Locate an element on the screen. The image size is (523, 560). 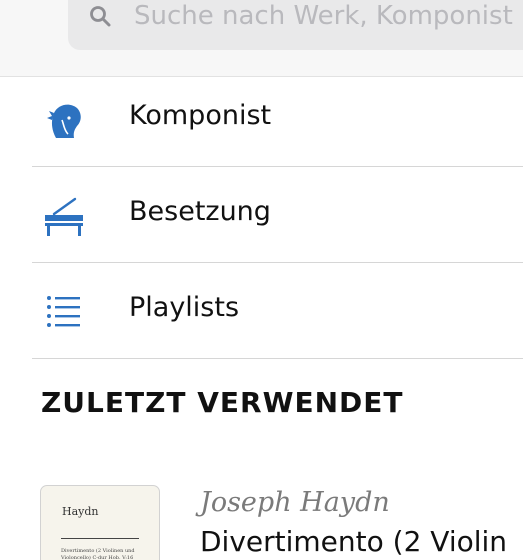
search-field is located at coordinates (295, 25).